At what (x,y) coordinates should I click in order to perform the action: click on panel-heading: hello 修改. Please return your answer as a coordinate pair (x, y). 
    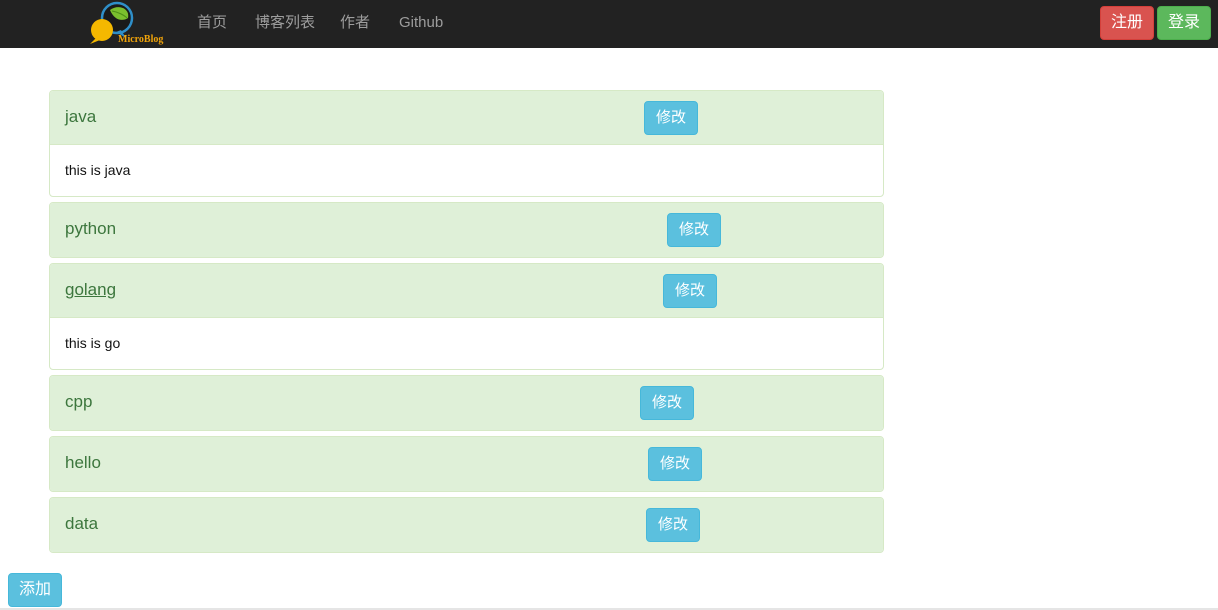
    Looking at the image, I should click on (466, 464).